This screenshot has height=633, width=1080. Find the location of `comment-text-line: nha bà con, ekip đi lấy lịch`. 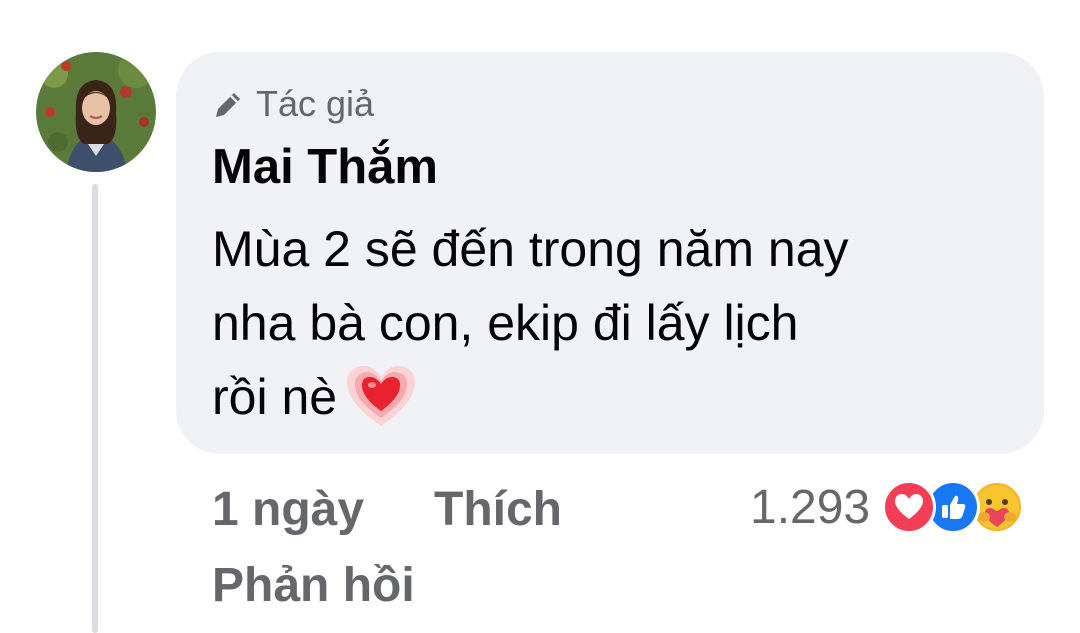

comment-text-line: nha bà con, ekip đi lấy lịch is located at coordinates (505, 323).